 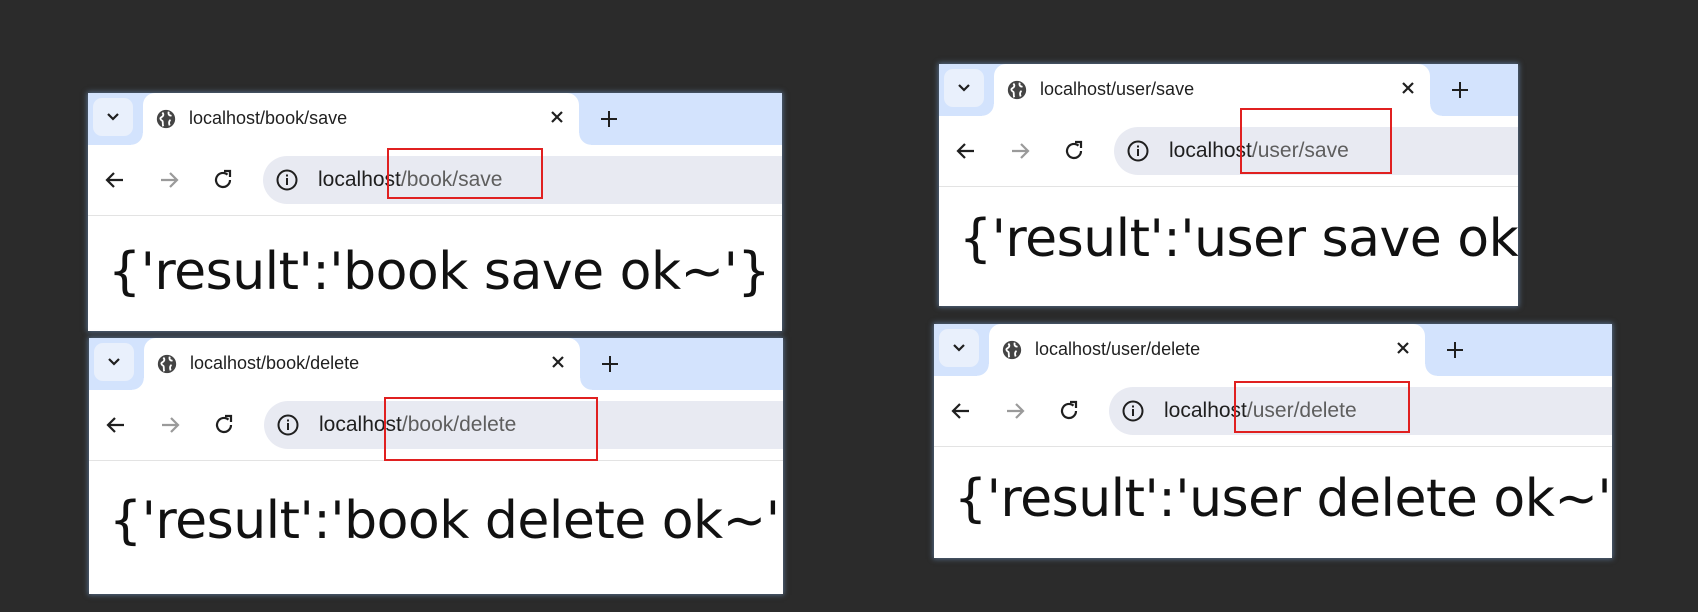 I want to click on url-text: localhost/user/save, so click(x=1259, y=151).